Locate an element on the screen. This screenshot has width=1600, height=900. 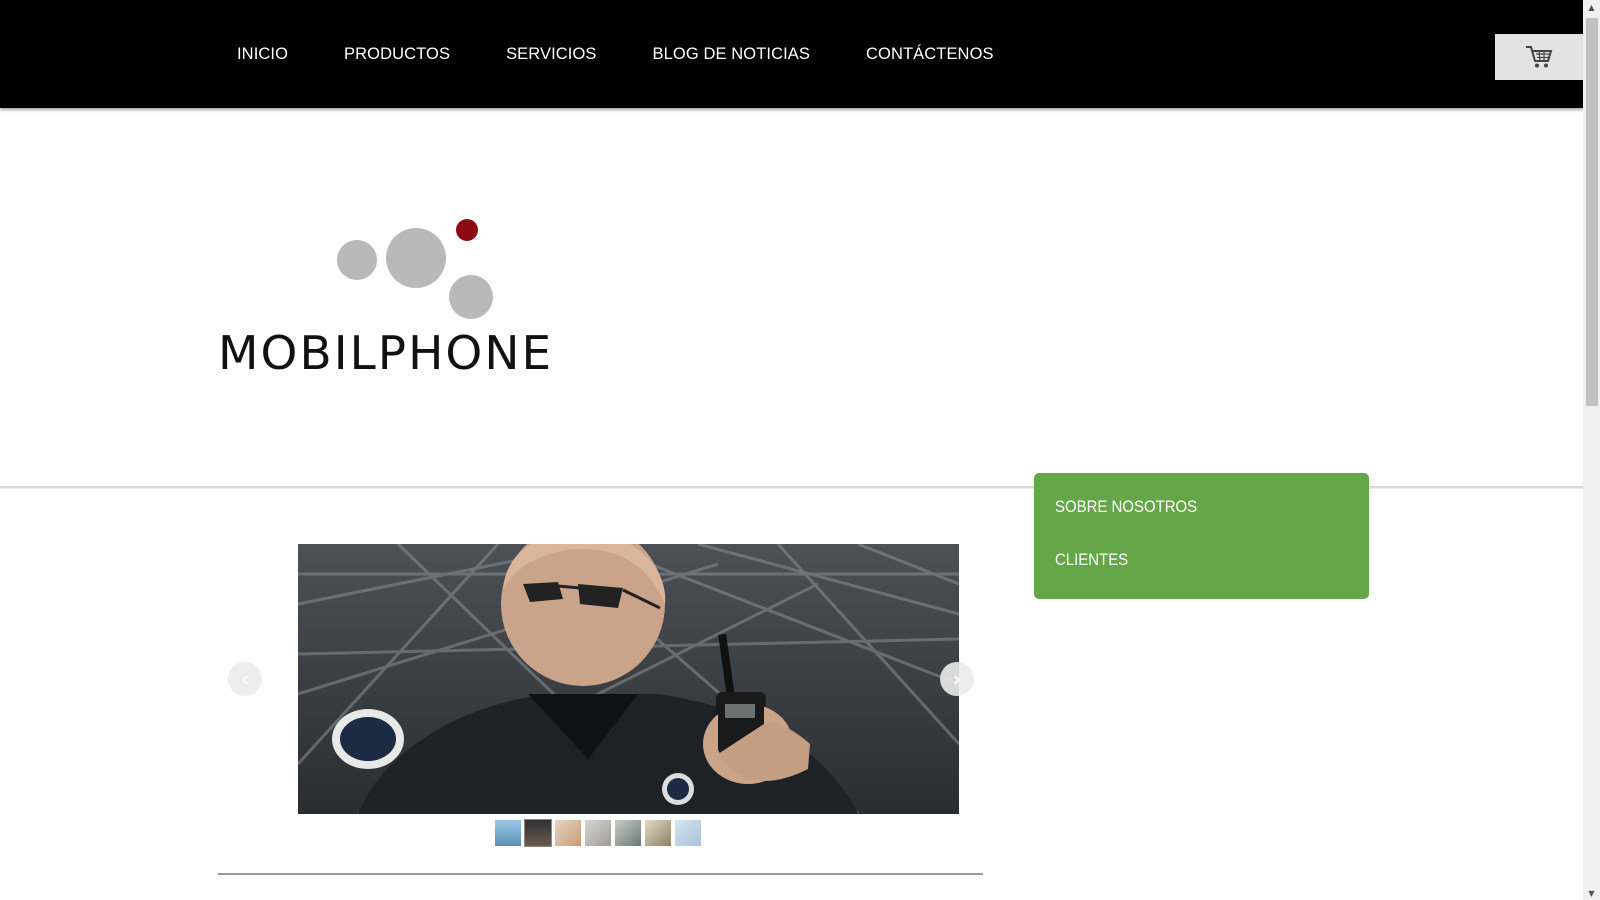
page-scrollbar: ▲ ▼ is located at coordinates (1591, 450).